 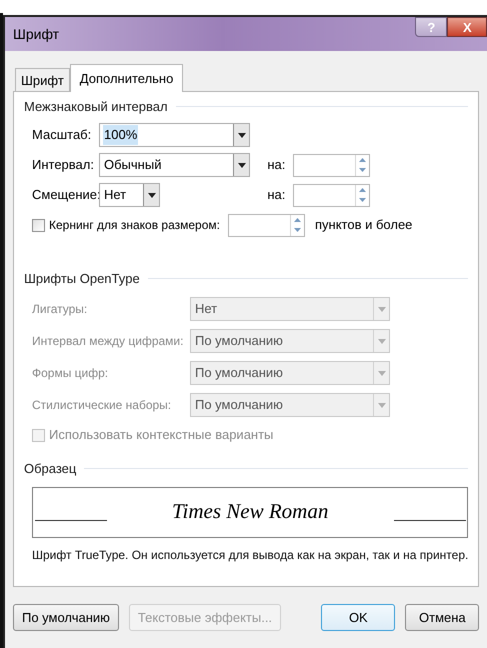 What do you see at coordinates (120, 135) in the screenshot?
I see `dropdown-value: 100%` at bounding box center [120, 135].